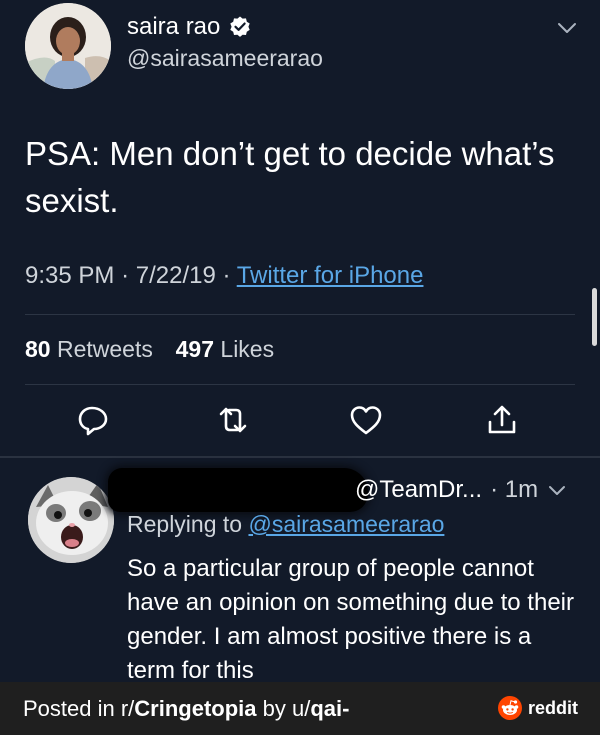 Image resolution: width=600 pixels, height=735 pixels. Describe the element at coordinates (173, 27) in the screenshot. I see `author-name: saira rao` at that location.